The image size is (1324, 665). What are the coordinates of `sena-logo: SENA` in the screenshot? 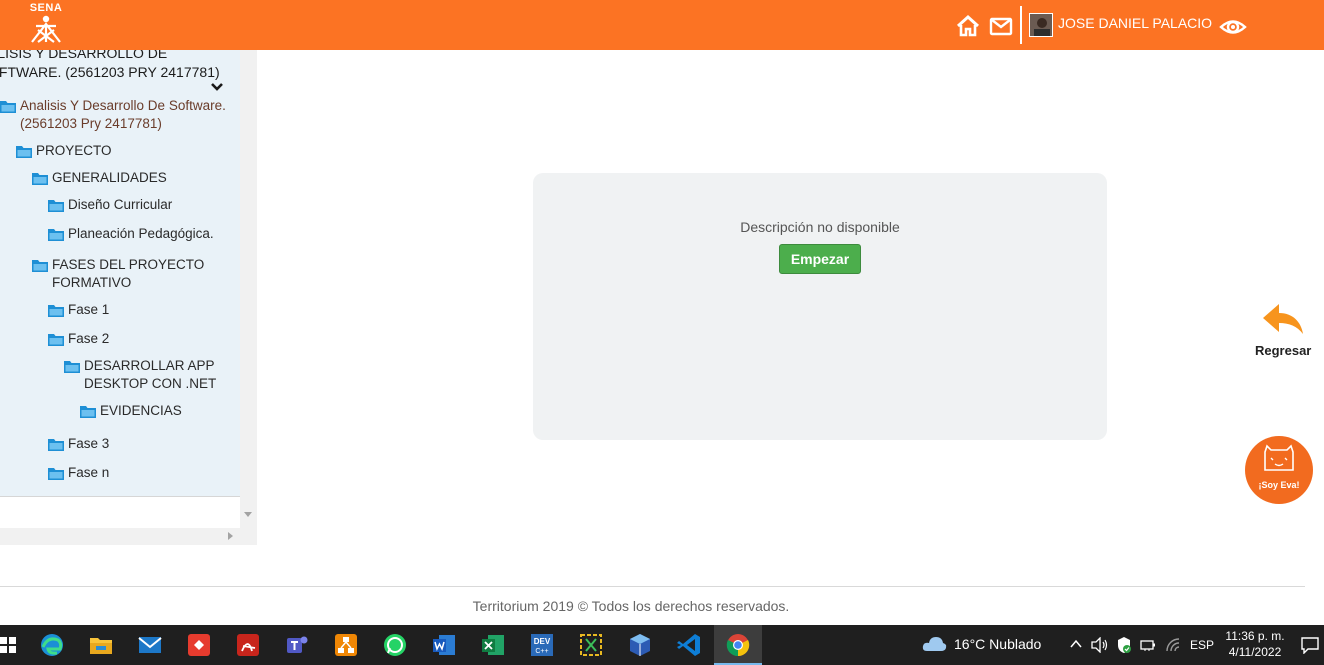 It's located at (46, 24).